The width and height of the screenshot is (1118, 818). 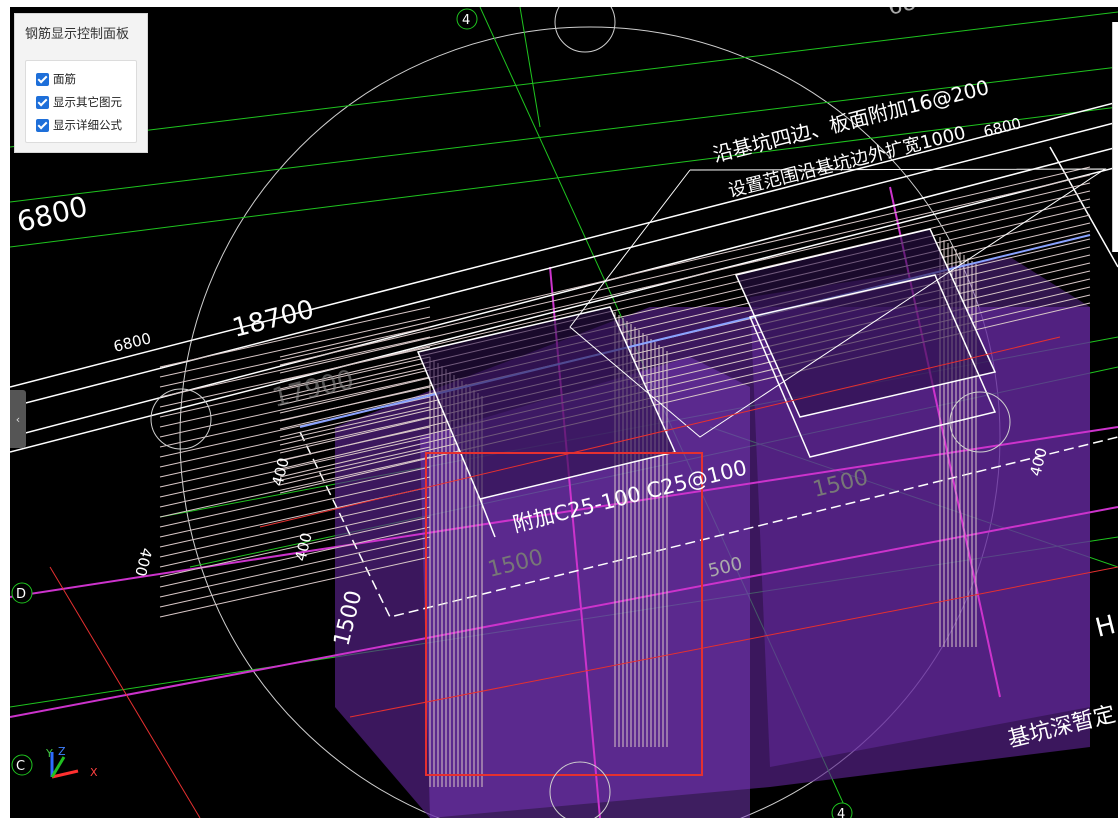 I want to click on option-show-detailed-formula: 显示详细公式, so click(x=79, y=125).